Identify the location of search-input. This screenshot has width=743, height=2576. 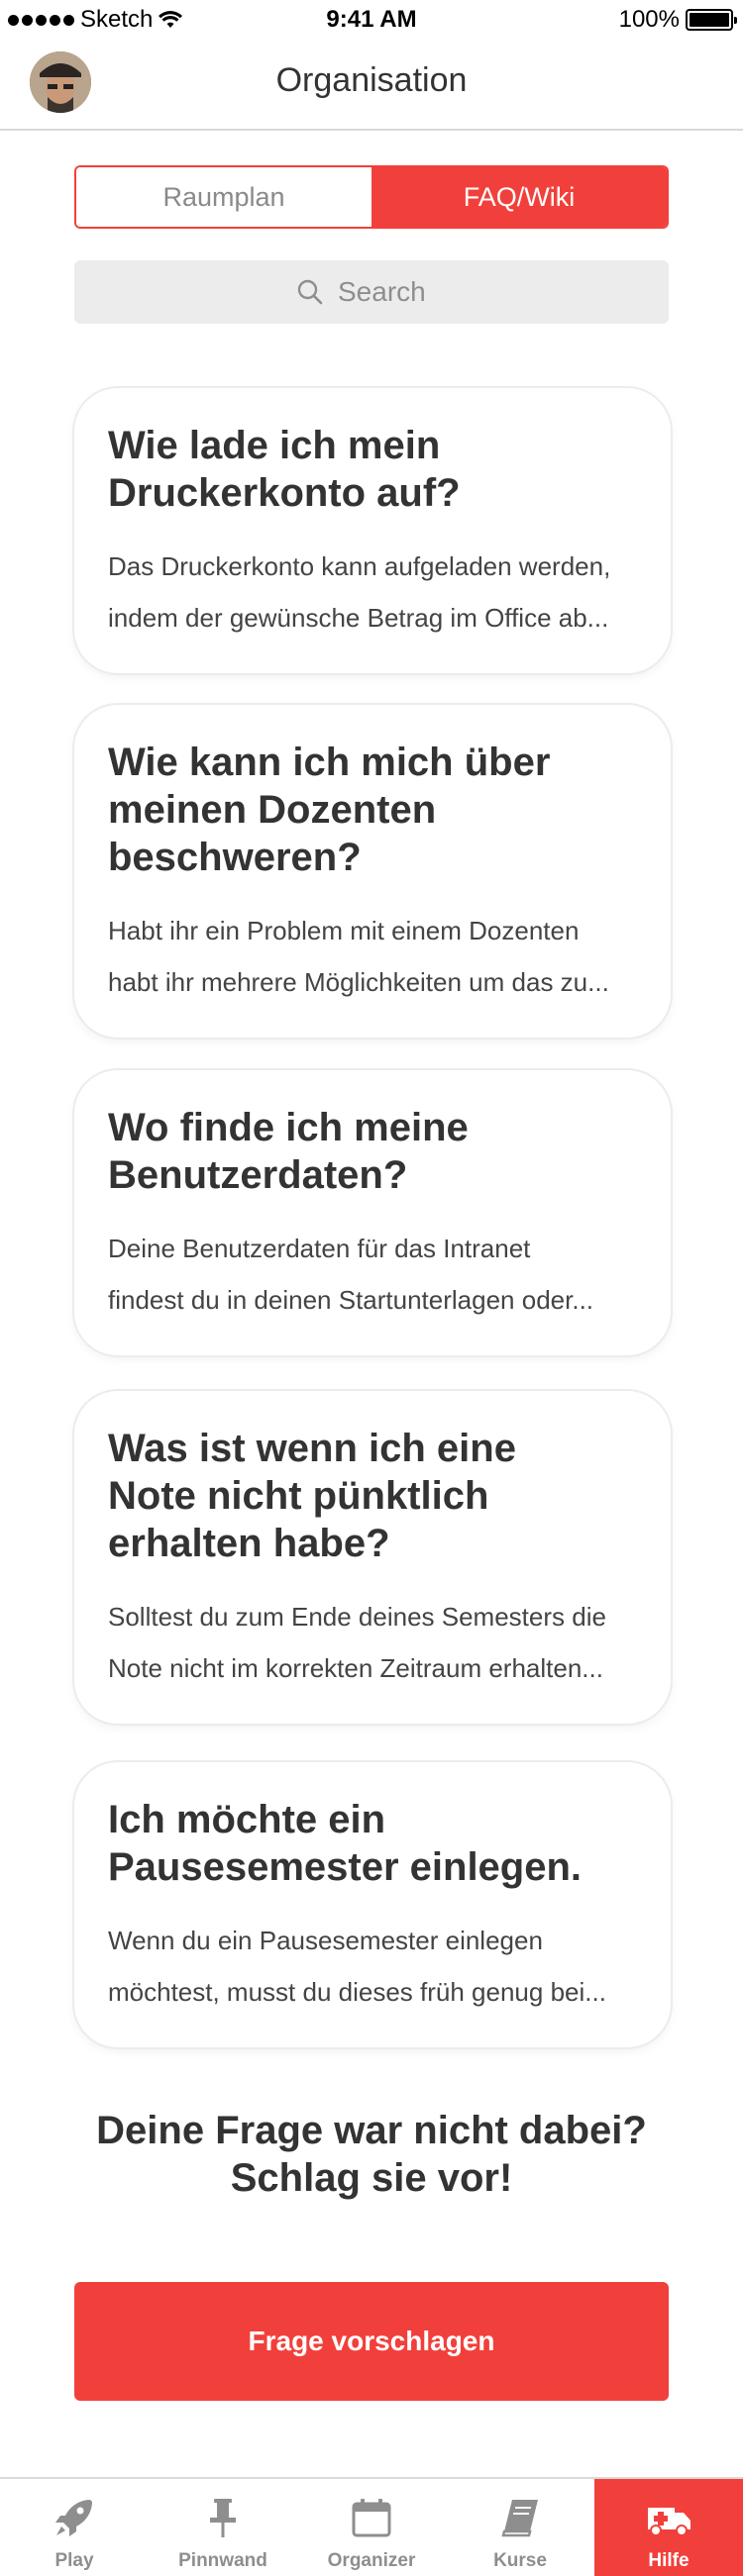
(392, 292).